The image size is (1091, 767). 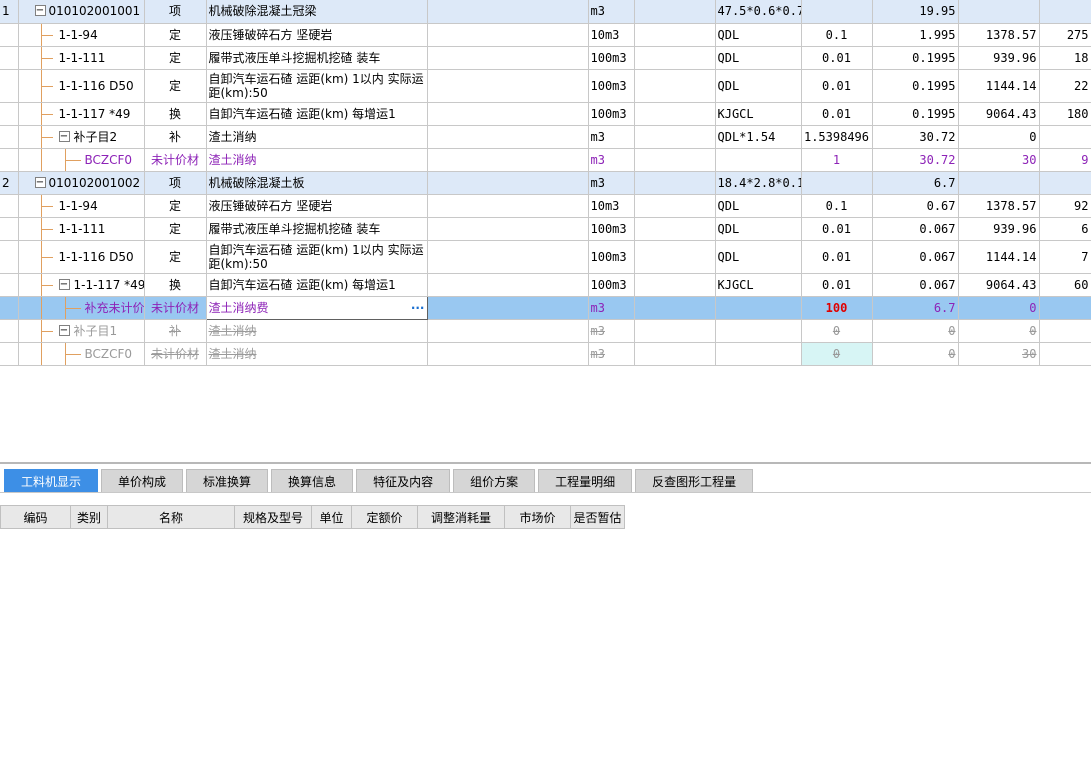 I want to click on cell-name: 机械破除混凝土板, so click(x=317, y=183).